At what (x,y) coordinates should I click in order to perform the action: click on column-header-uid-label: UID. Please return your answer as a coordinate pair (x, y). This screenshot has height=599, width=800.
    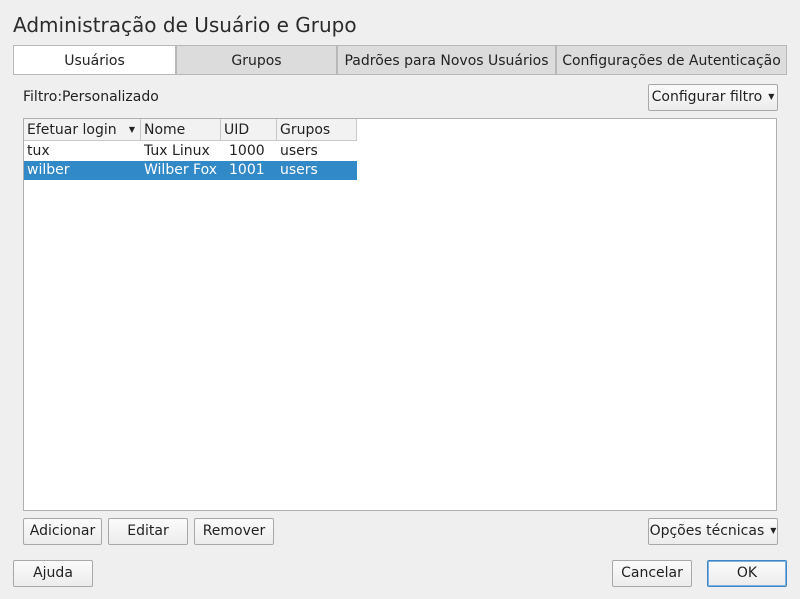
    Looking at the image, I should click on (237, 130).